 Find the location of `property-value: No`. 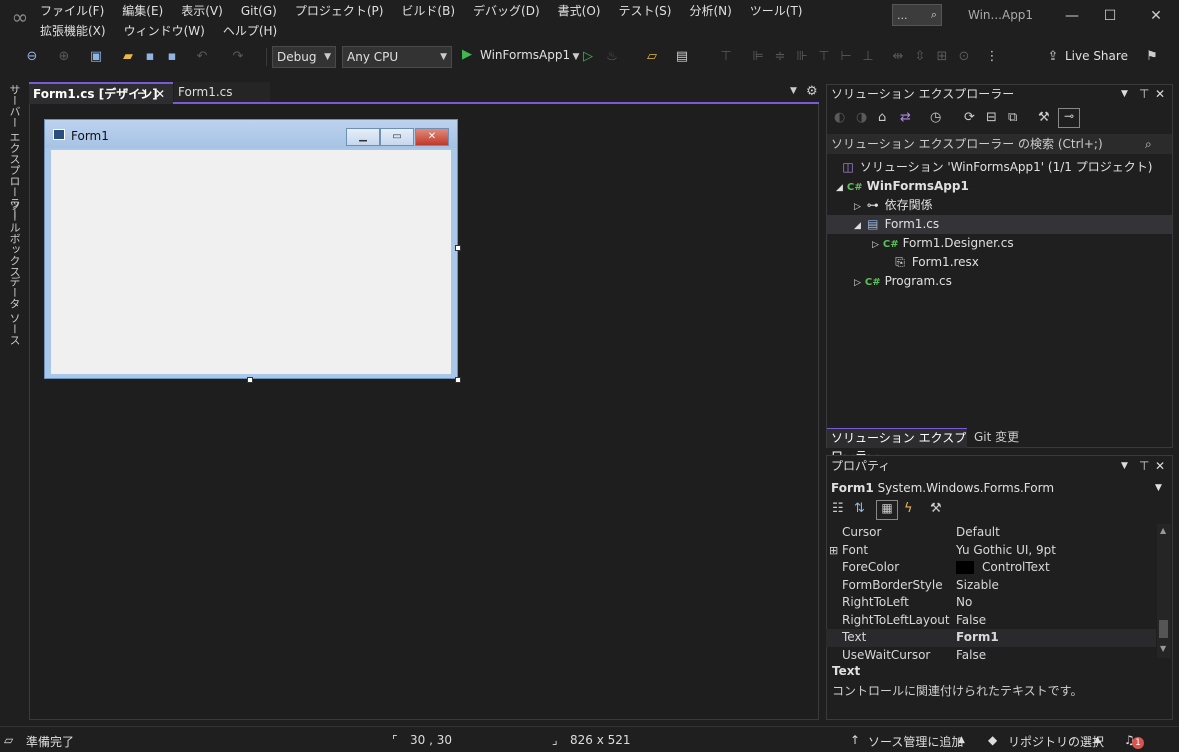

property-value: No is located at coordinates (964, 602).